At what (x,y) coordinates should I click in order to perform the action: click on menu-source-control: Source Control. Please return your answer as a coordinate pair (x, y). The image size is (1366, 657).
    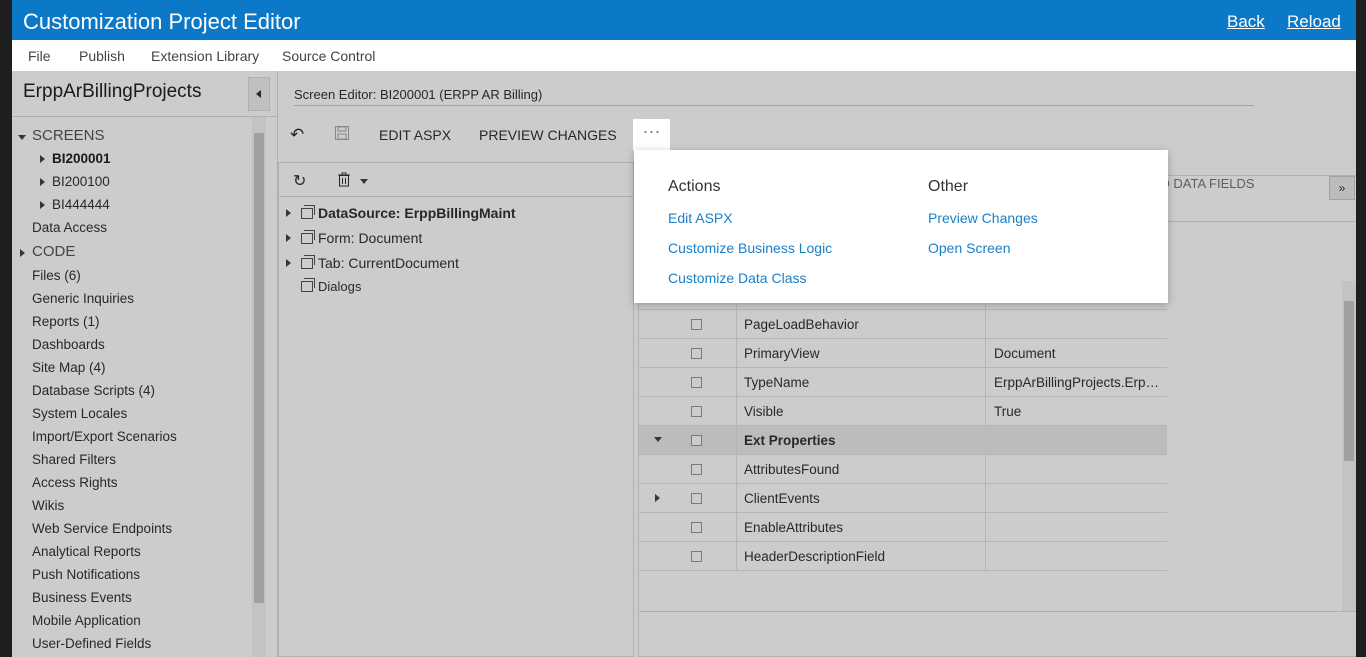
    Looking at the image, I should click on (328, 56).